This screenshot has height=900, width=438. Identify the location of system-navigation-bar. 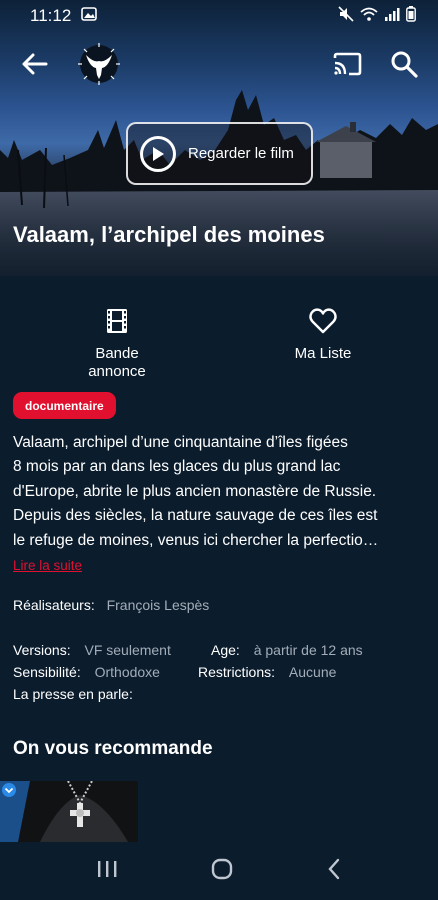
(219, 871).